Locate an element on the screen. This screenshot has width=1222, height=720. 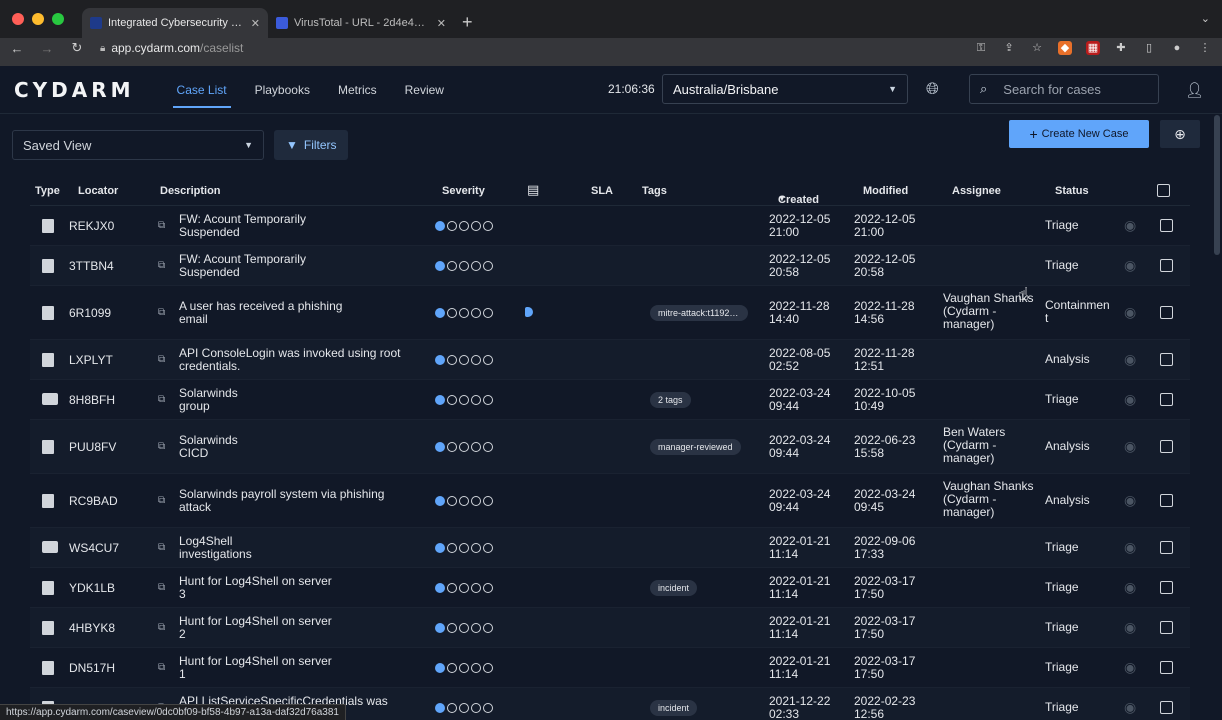
profile-icon: ● is located at coordinates (1177, 48).